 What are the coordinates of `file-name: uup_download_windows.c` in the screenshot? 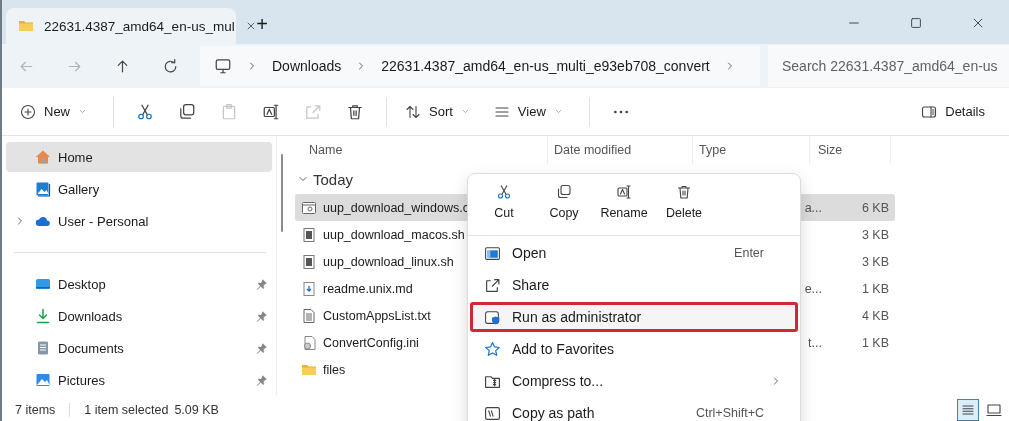 It's located at (396, 207).